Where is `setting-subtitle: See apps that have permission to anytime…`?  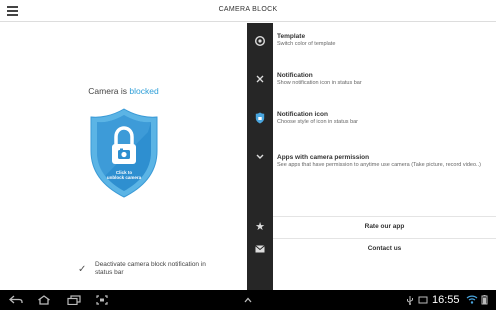 setting-subtitle: See apps that have permission to anytime… is located at coordinates (379, 165).